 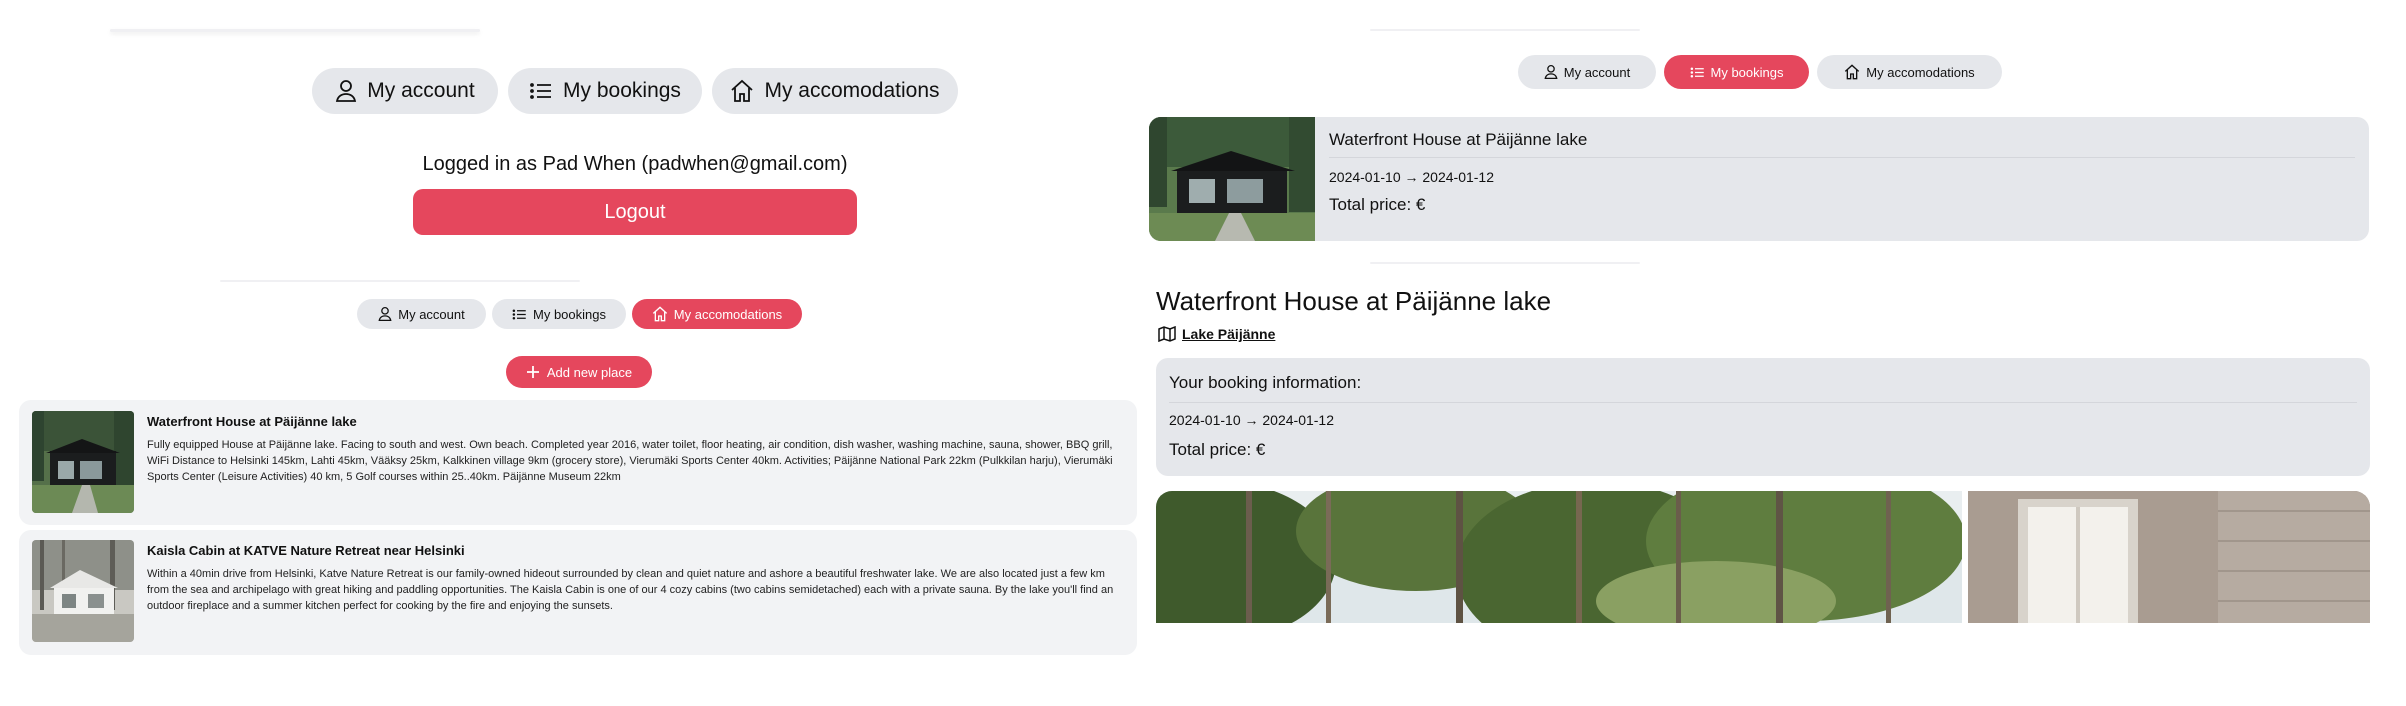 I want to click on nav-my-accommodations-right: My accomodations, so click(x=1909, y=72).